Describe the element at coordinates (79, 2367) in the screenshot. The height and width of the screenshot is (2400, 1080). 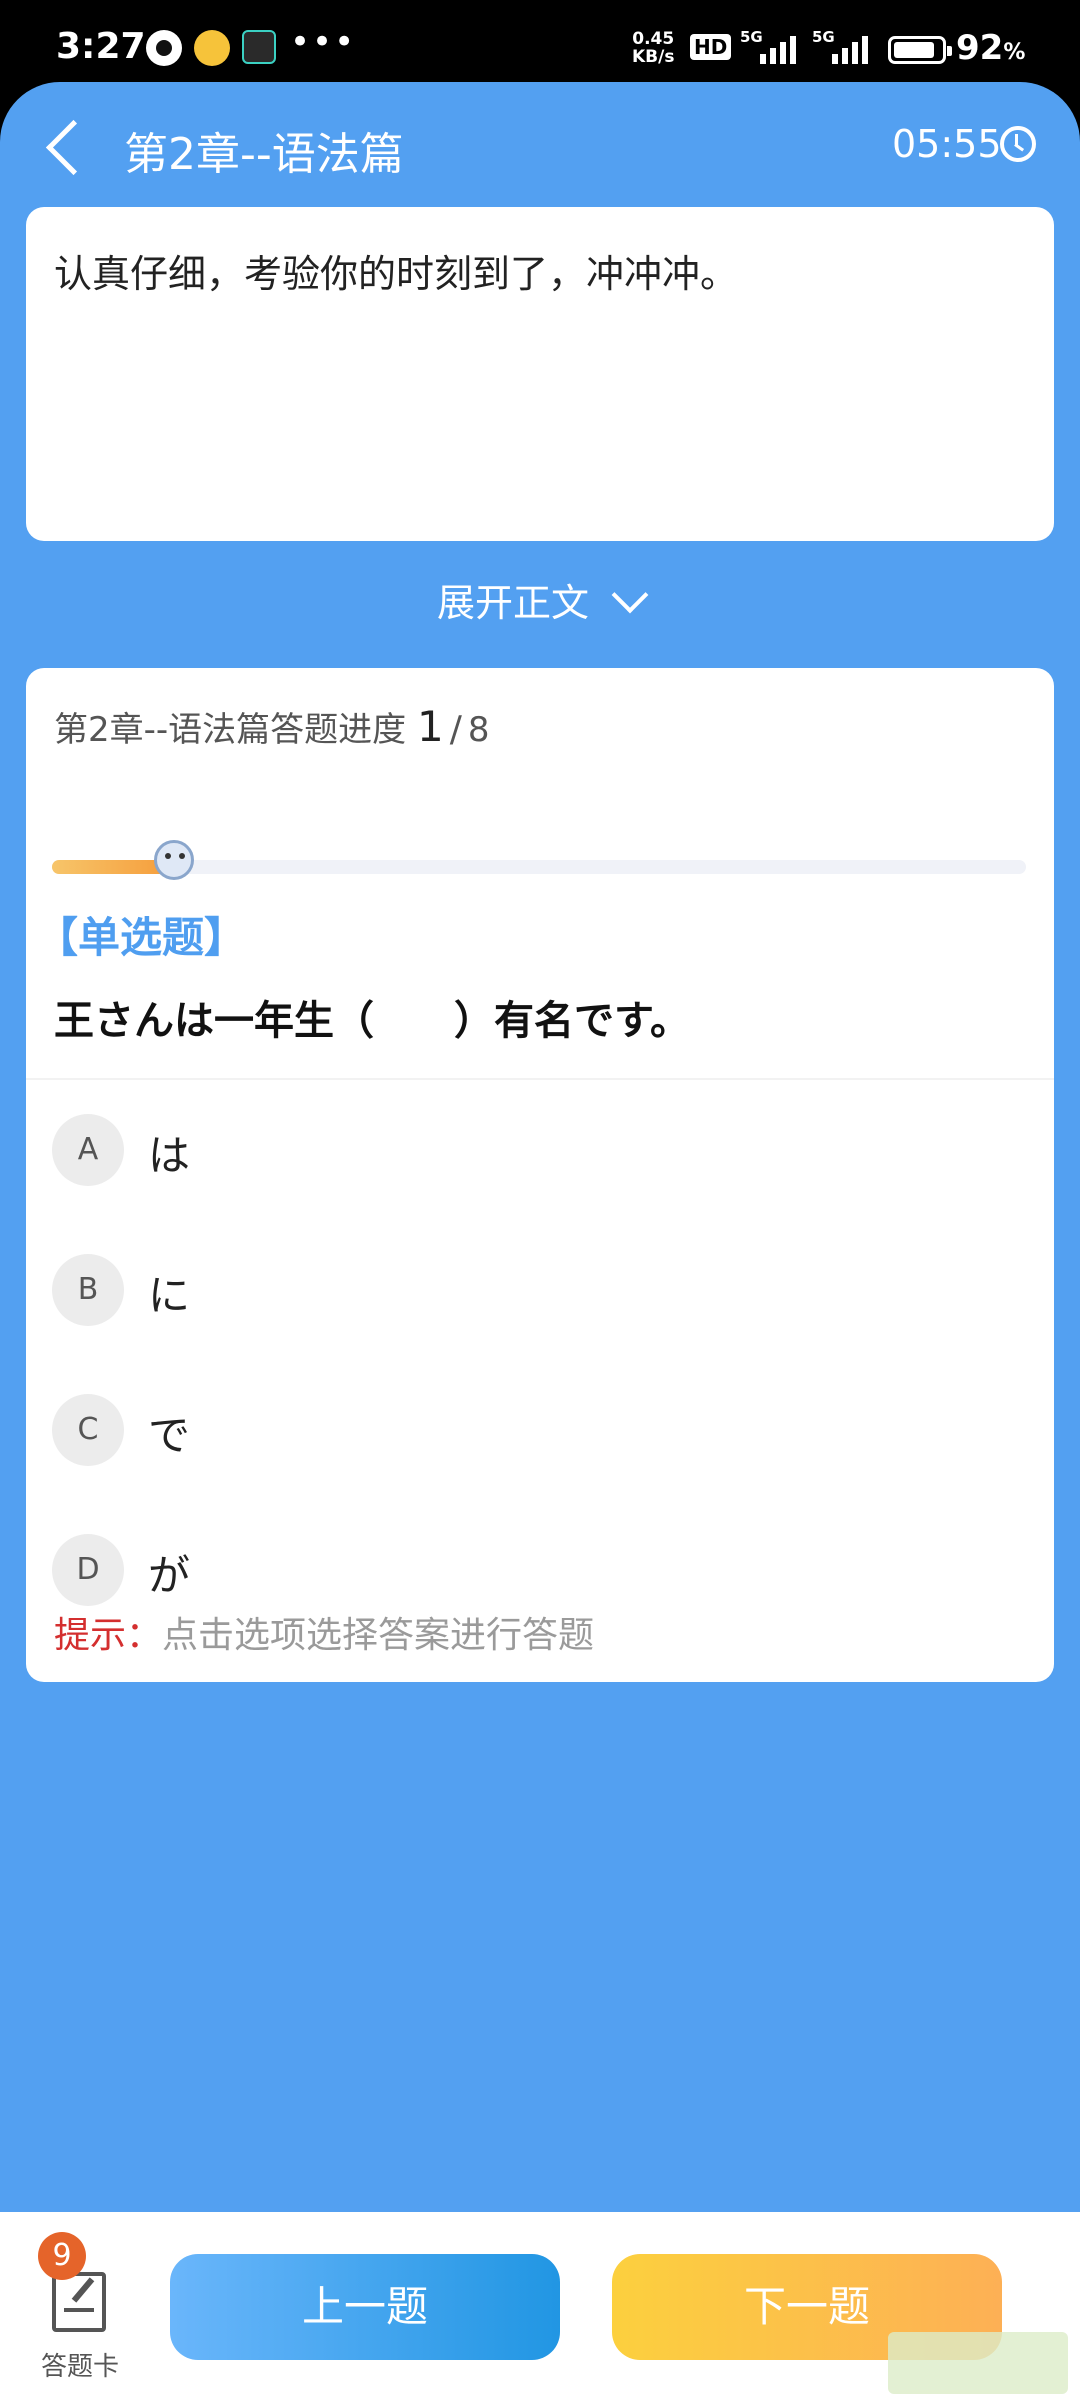
I see `answer-card-label: 答题卡` at that location.